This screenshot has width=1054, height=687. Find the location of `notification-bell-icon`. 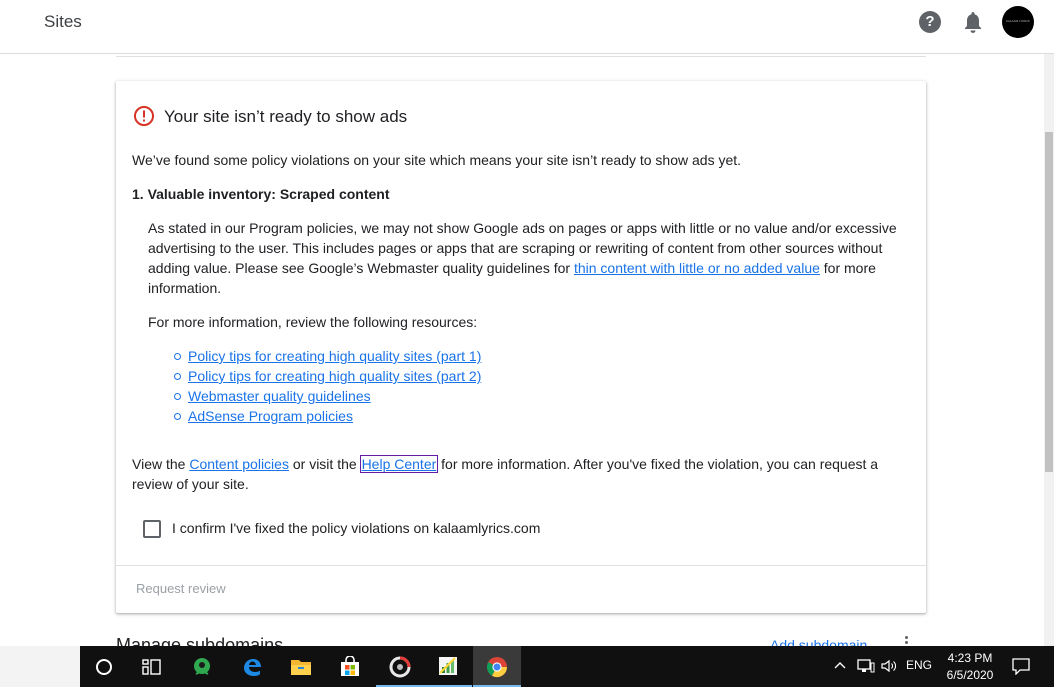

notification-bell-icon is located at coordinates (973, 22).